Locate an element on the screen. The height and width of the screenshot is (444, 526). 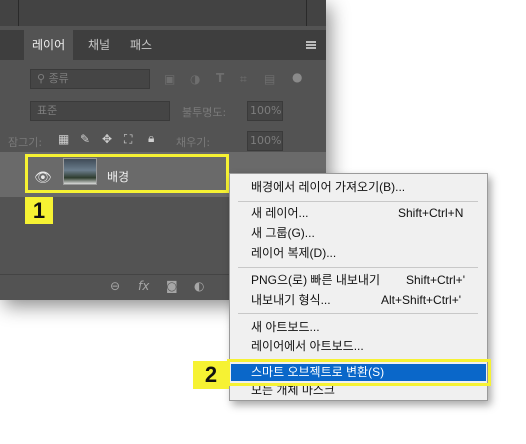
search-icon: ⚲ is located at coordinates (43, 78).